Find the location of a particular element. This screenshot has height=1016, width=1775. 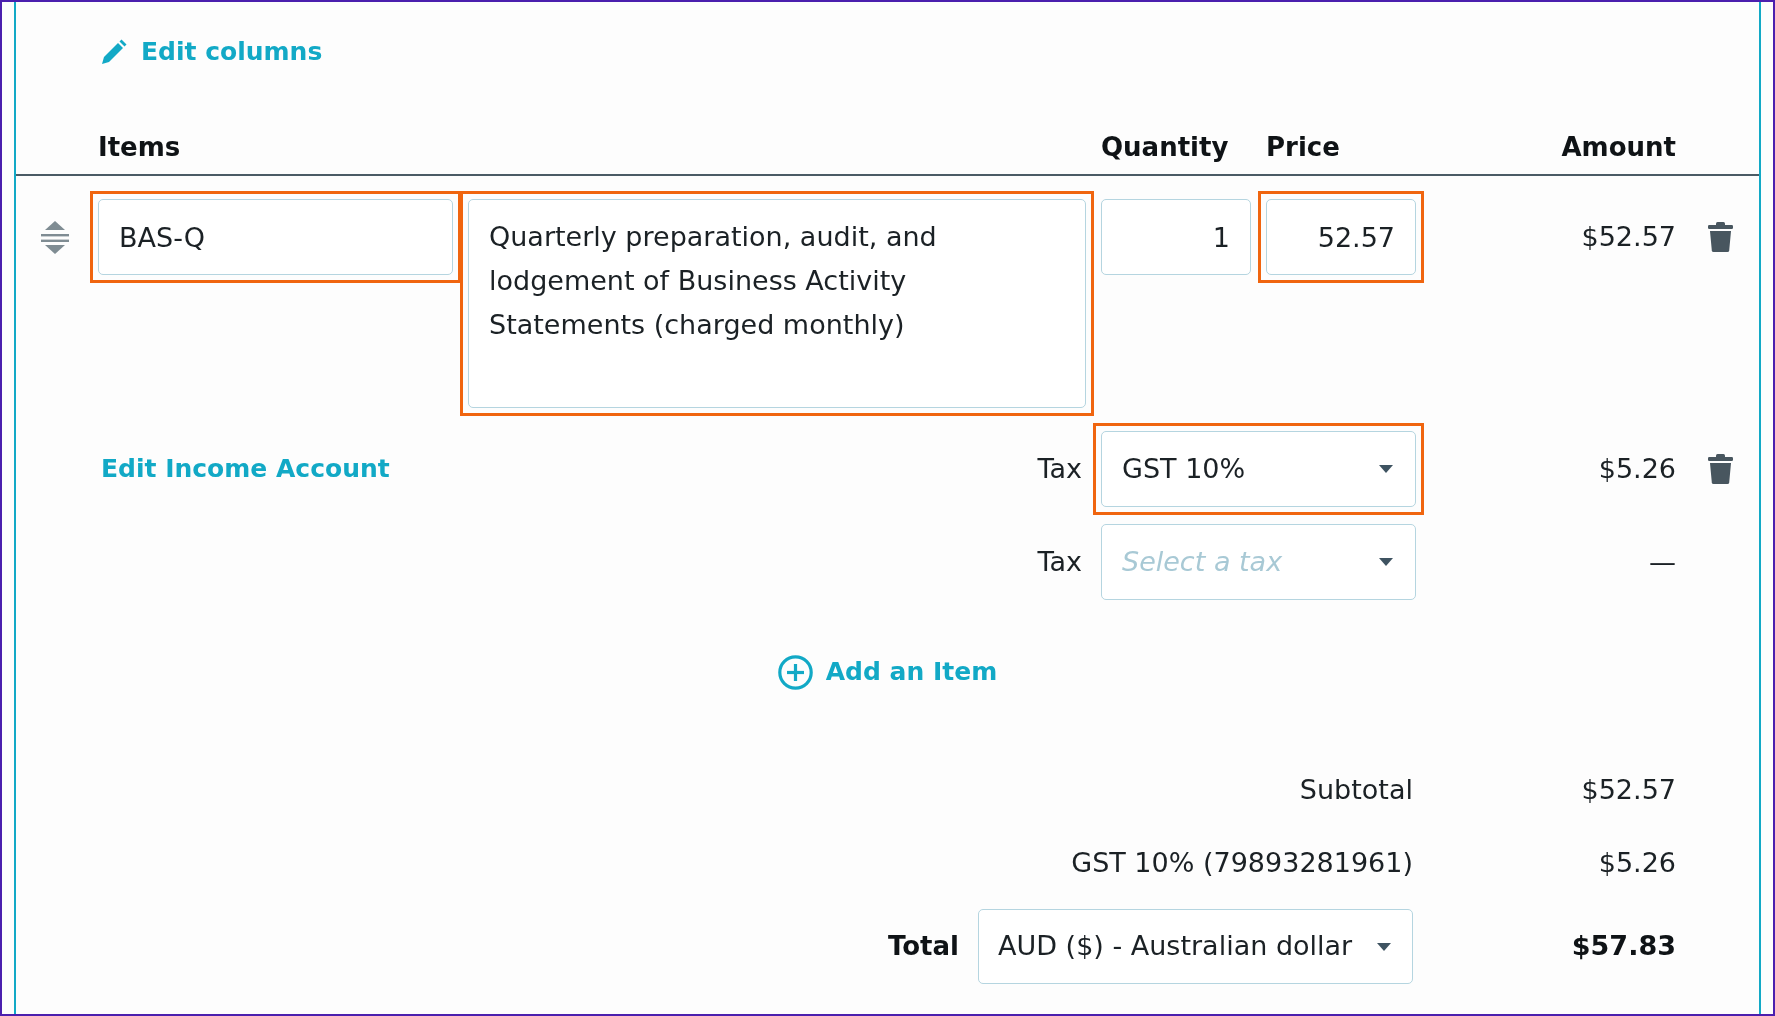

total-label: Total is located at coordinates (923, 946).